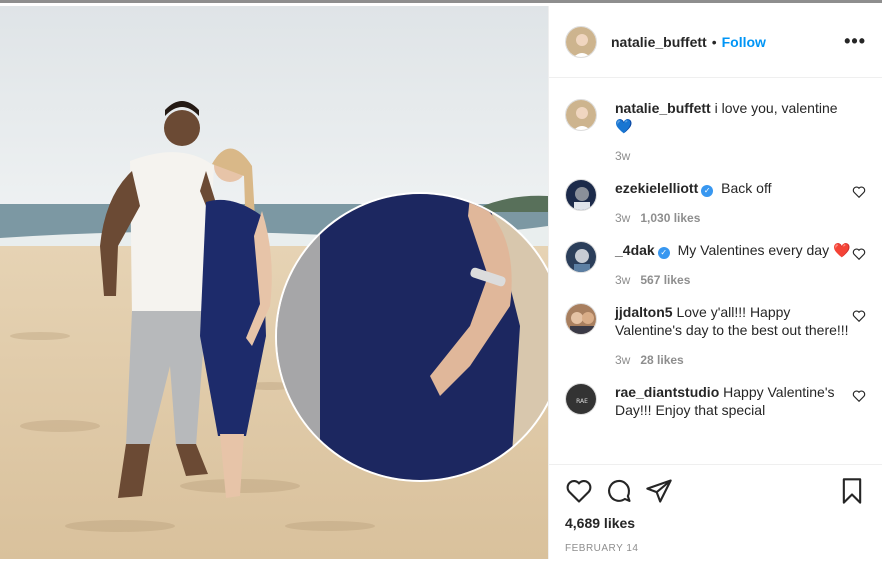  I want to click on comment-likes: 1,030 likes, so click(670, 218).